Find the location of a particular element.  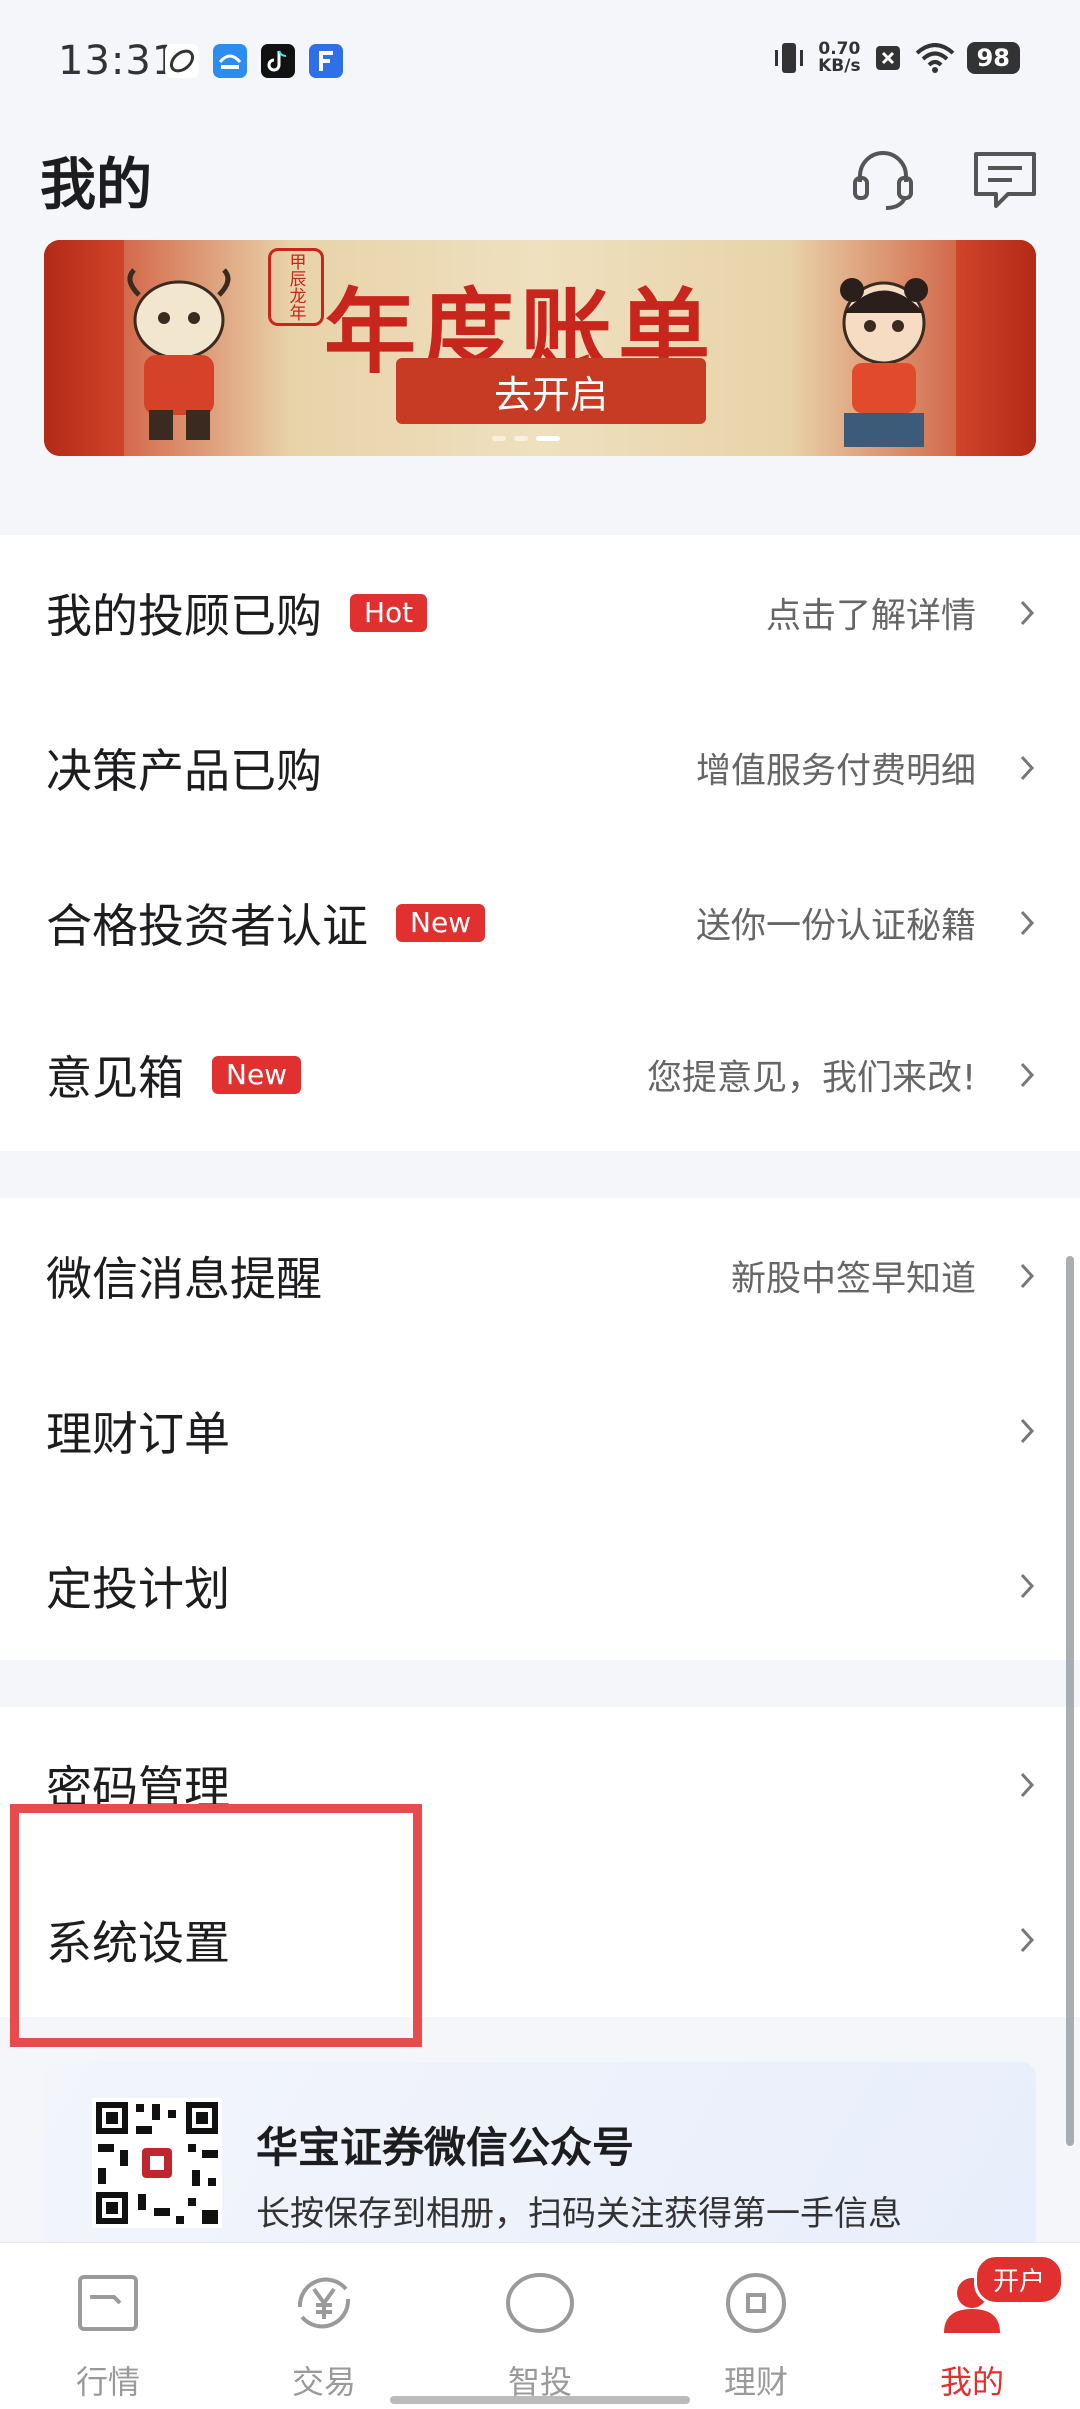

child-character-illustration is located at coordinates (884, 362).